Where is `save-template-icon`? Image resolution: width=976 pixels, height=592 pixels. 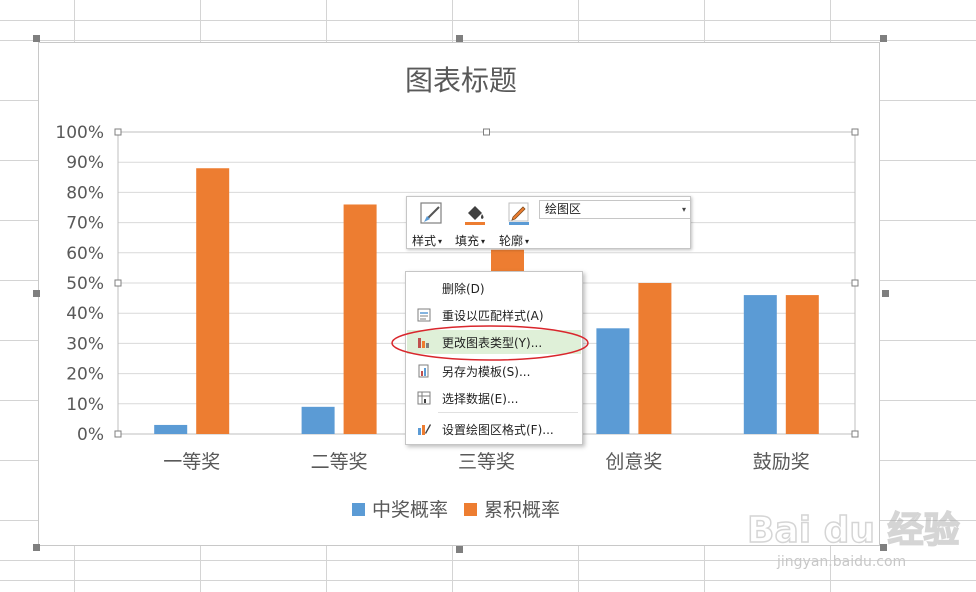
save-template-icon is located at coordinates (423, 371).